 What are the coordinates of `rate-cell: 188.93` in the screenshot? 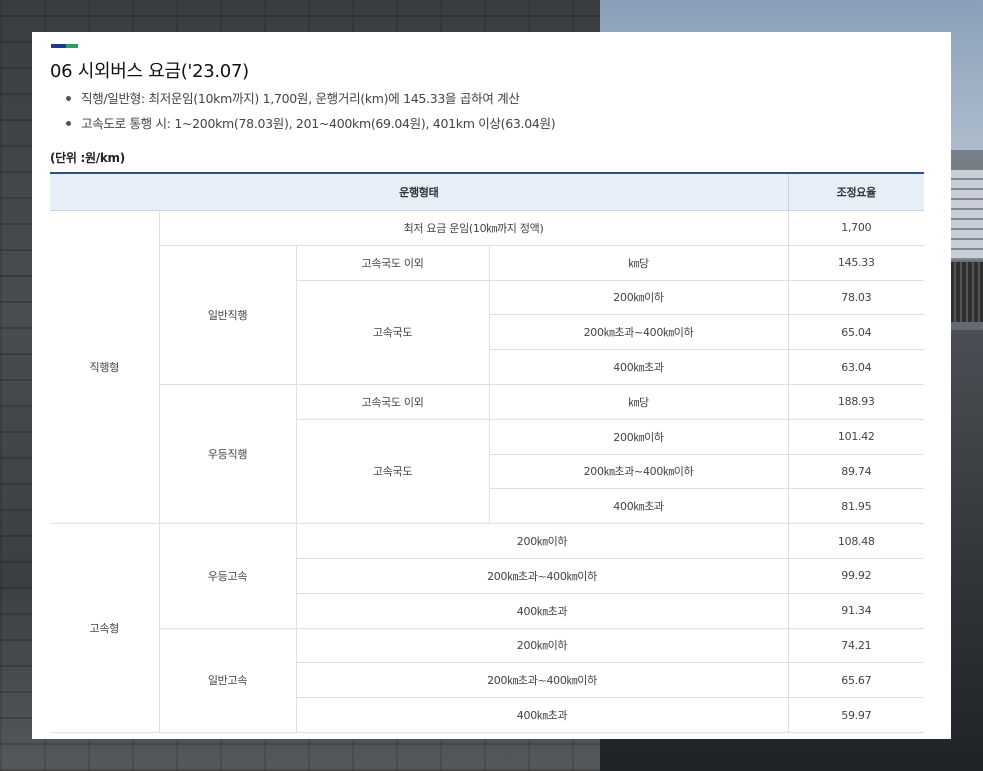 It's located at (856, 401).